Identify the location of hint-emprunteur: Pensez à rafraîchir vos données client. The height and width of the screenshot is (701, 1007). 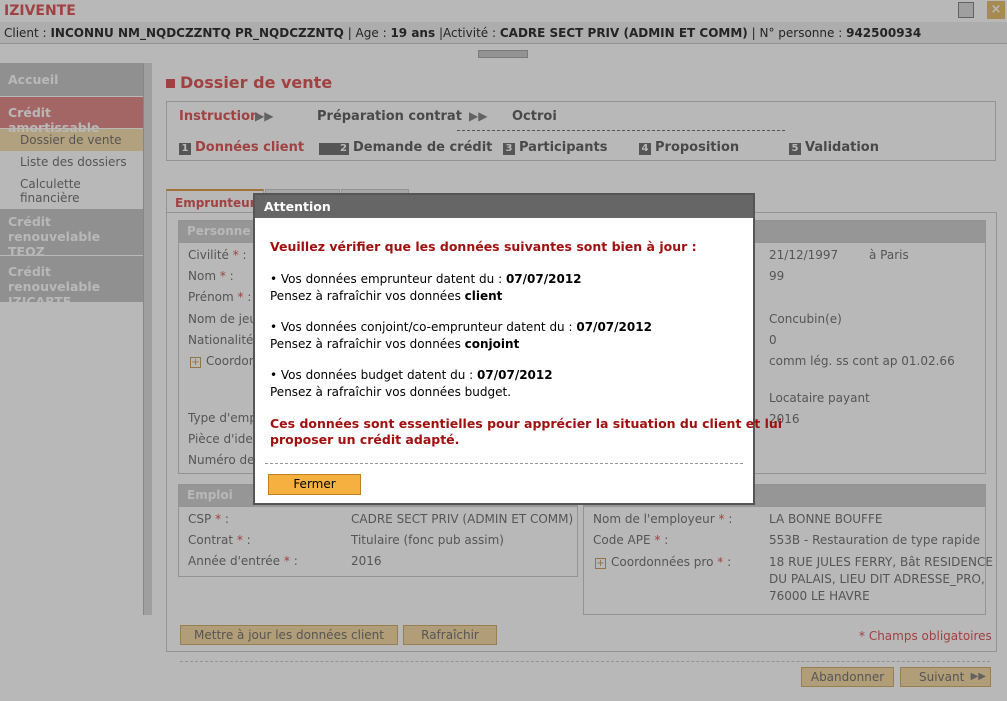
(386, 296).